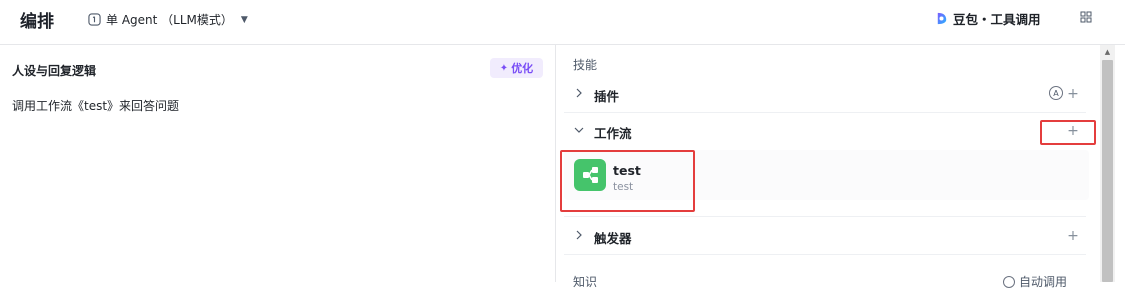 The image size is (1125, 290). I want to click on agent-mode-dropdown: 单 Agent （LLM模式） ▼, so click(168, 19).